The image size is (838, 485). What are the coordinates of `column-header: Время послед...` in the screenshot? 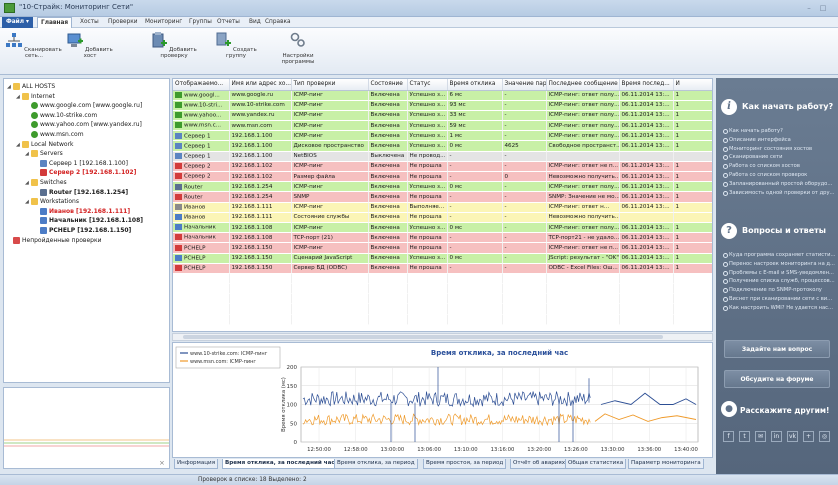 It's located at (646, 85).